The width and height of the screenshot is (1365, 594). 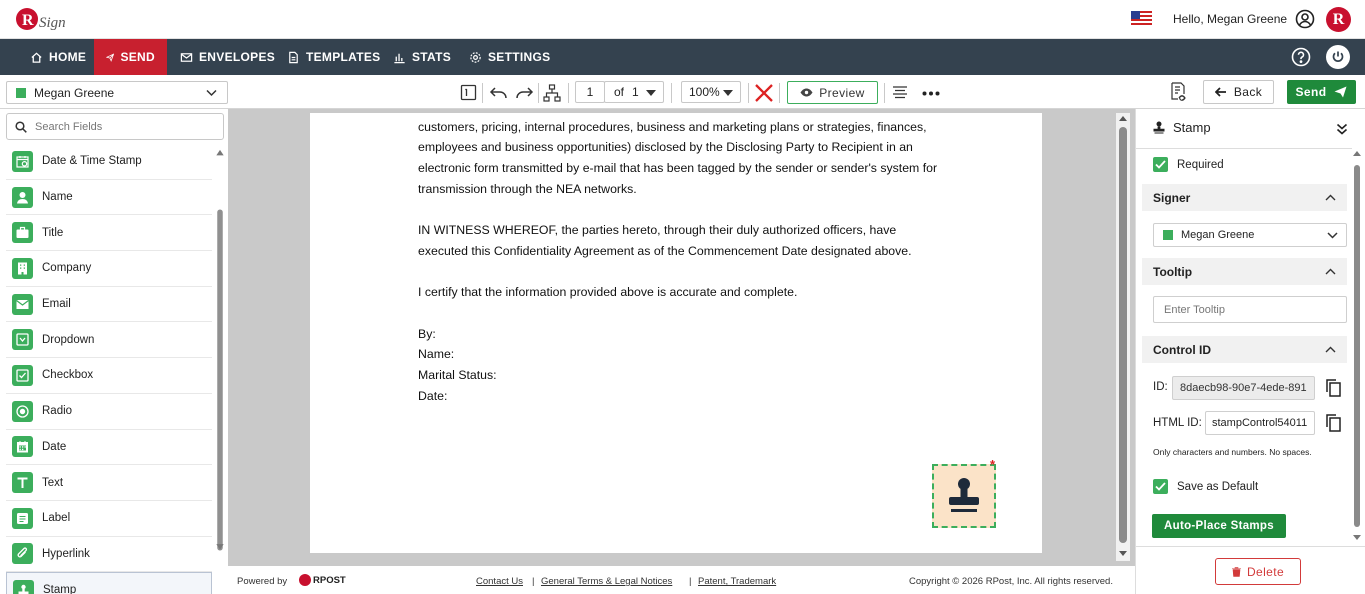 What do you see at coordinates (22, 552) in the screenshot?
I see `paperclip-icon` at bounding box center [22, 552].